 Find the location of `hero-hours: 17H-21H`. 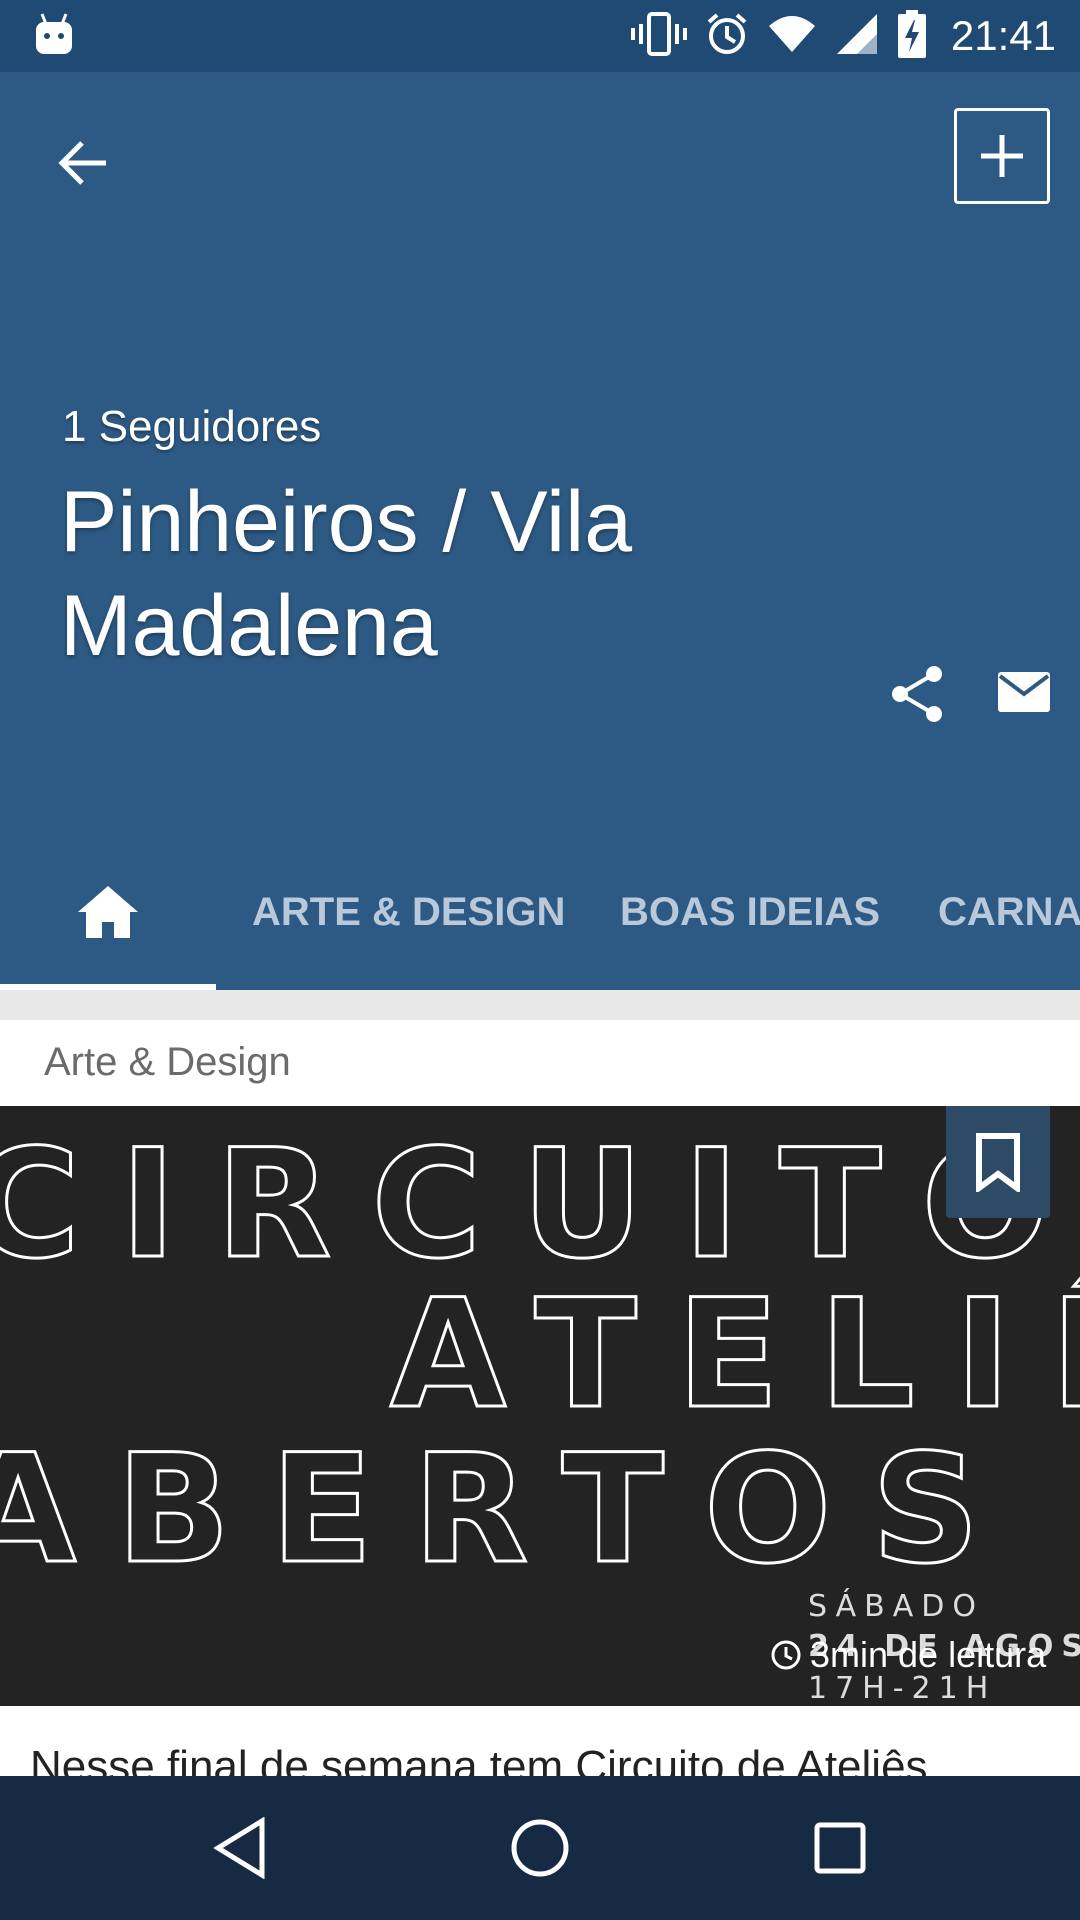

hero-hours: 17H-21H is located at coordinates (902, 1688).